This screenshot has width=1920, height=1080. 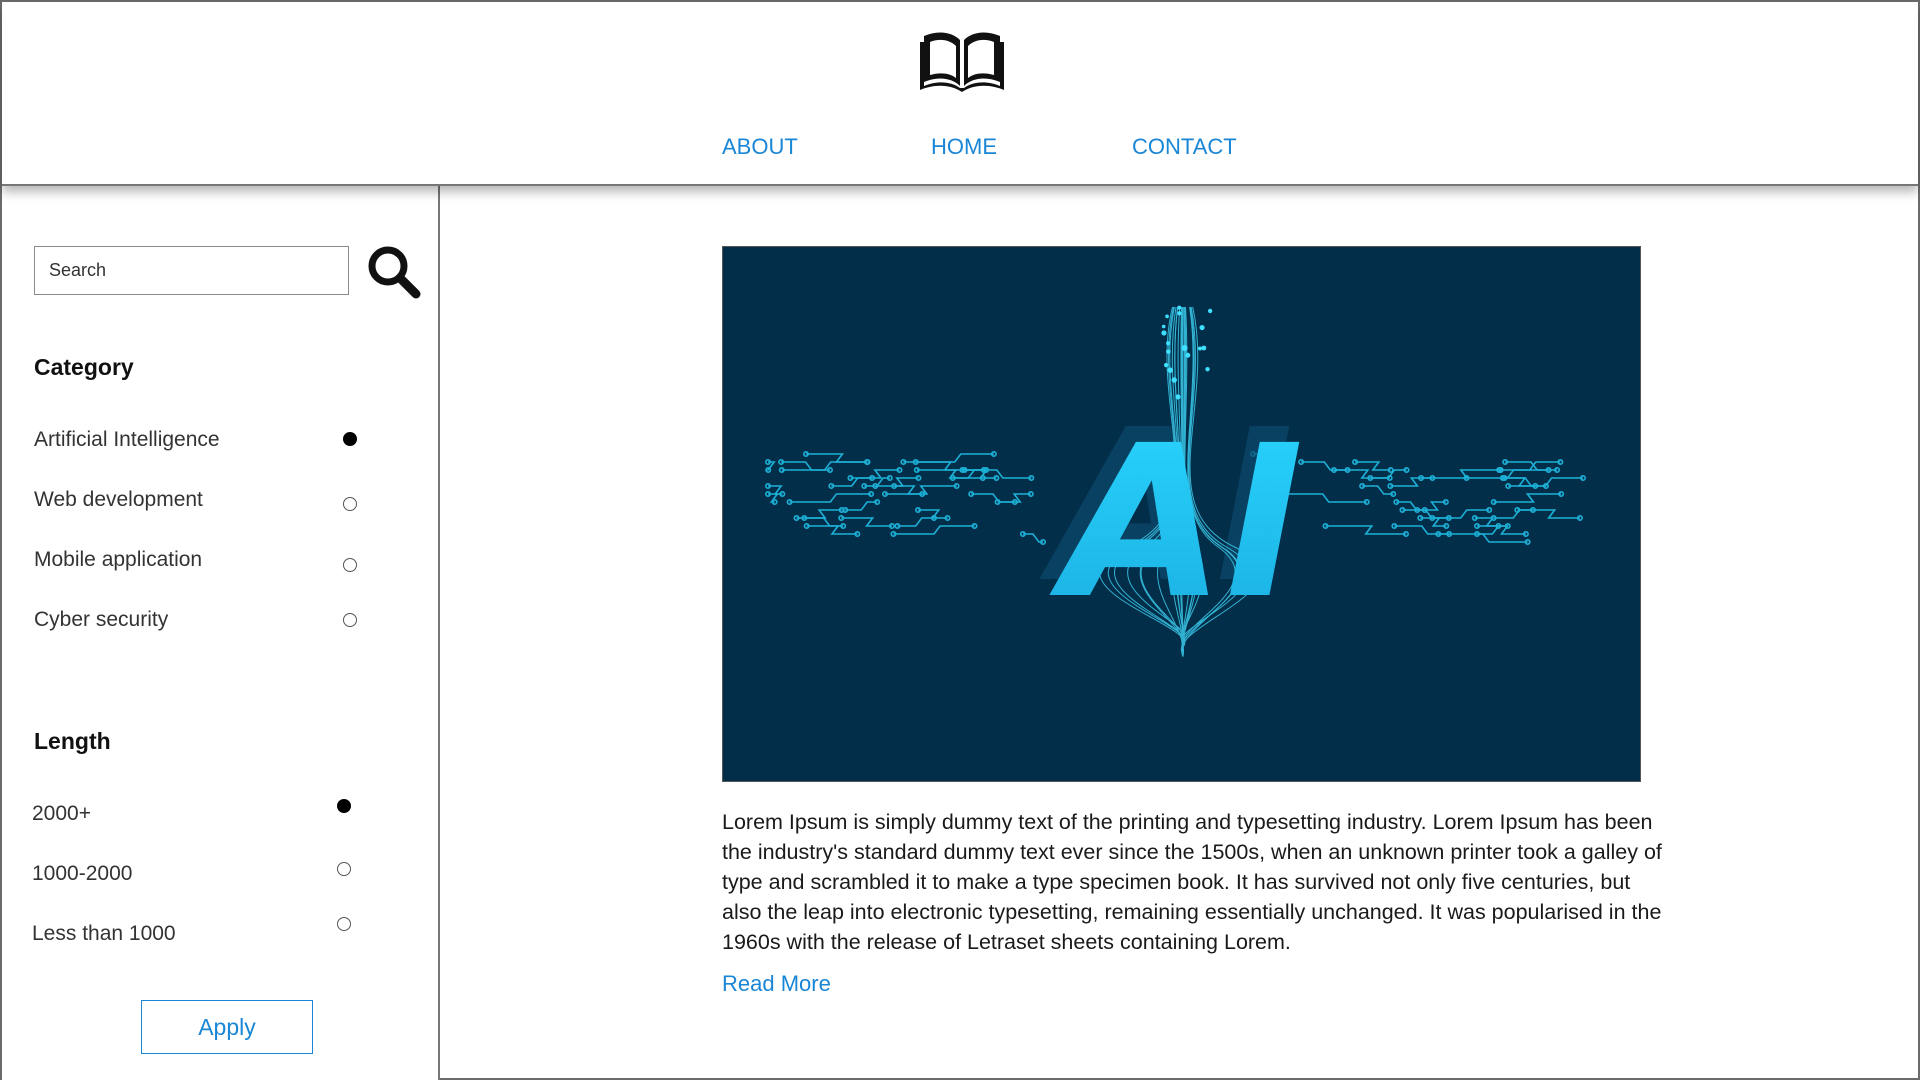 What do you see at coordinates (350, 565) in the screenshot?
I see `category-radio-mobile` at bounding box center [350, 565].